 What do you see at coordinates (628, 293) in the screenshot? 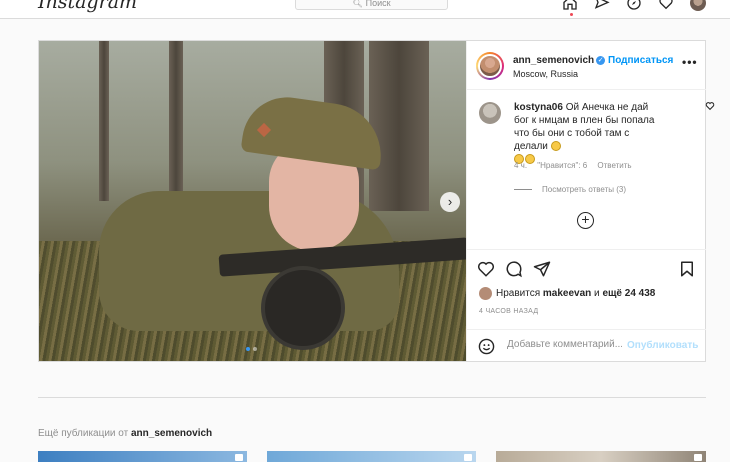
I see `likes-count: ещё 24 438` at bounding box center [628, 293].